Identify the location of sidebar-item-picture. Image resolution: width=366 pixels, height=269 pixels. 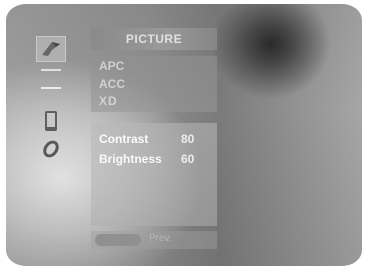
(51, 49).